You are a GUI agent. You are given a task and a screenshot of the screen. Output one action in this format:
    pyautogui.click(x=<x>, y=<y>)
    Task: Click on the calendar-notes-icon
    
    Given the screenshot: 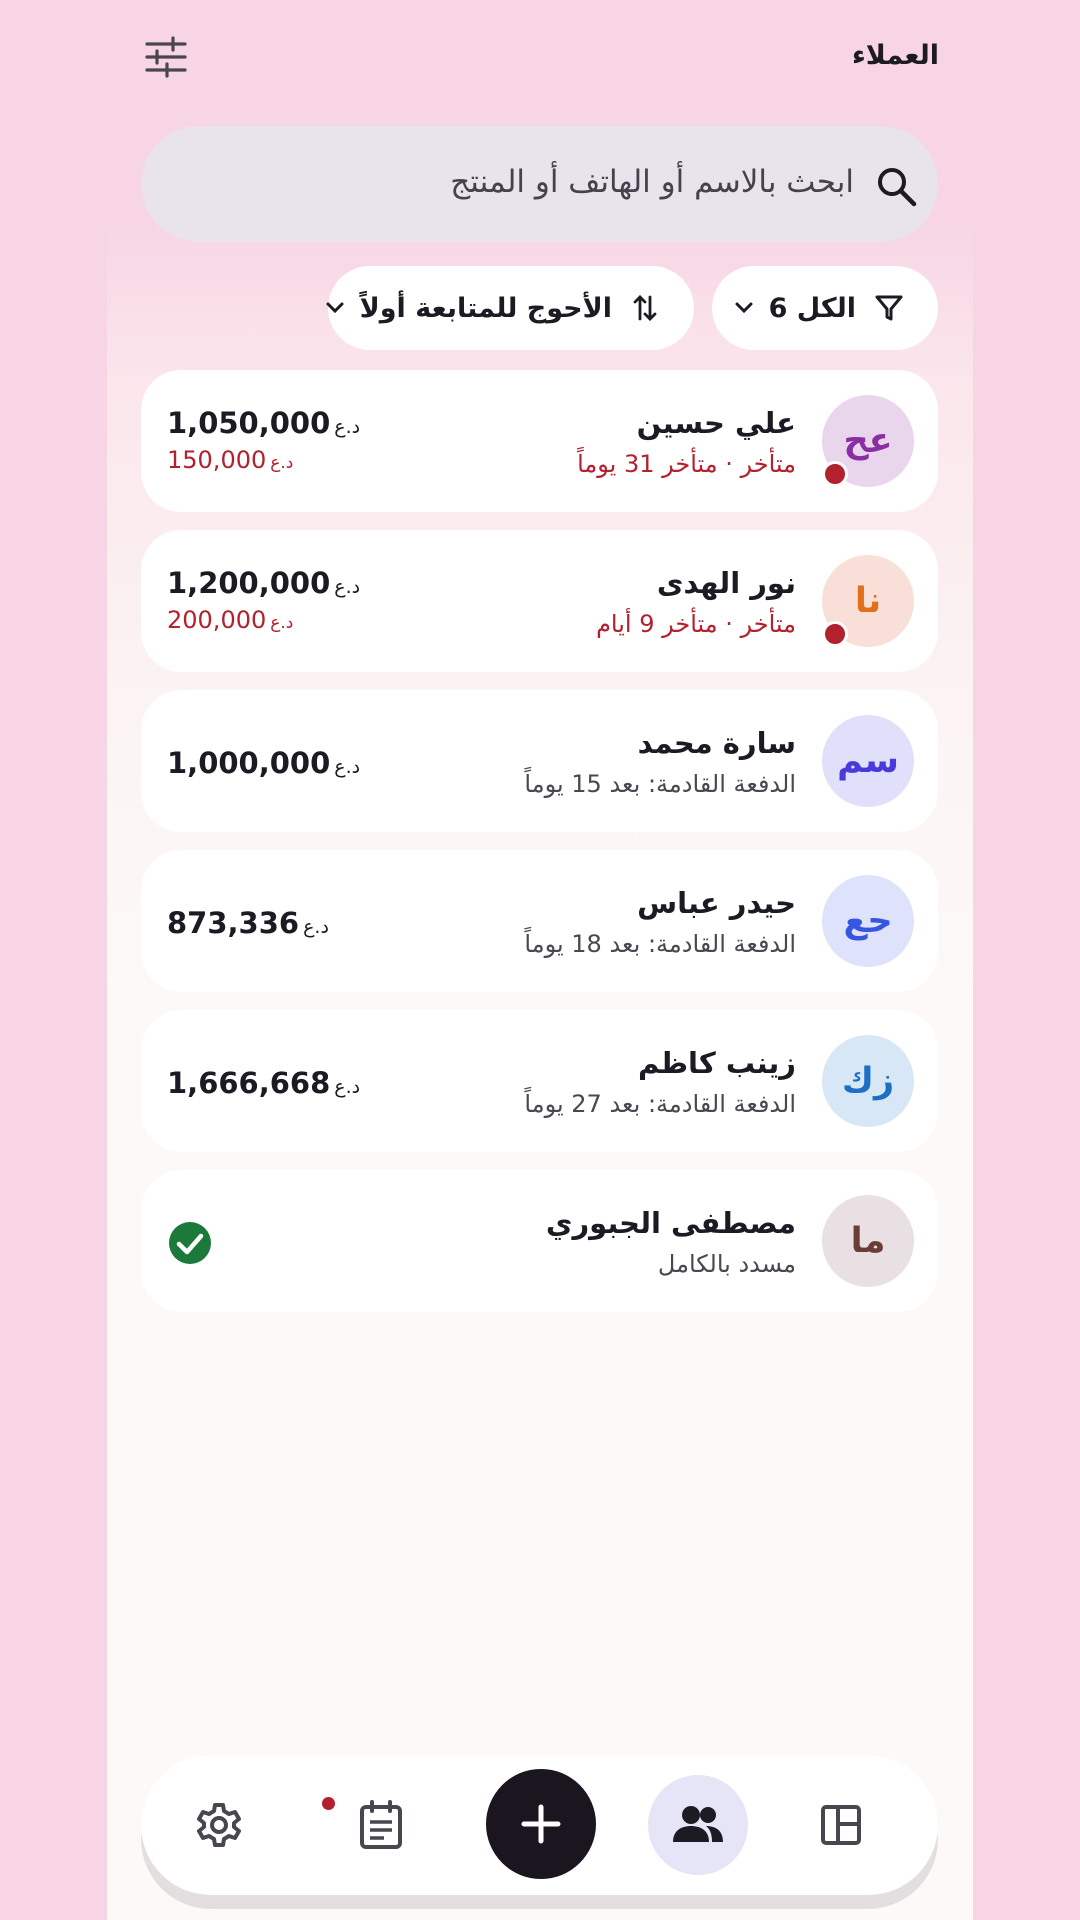 What is the action you would take?
    pyautogui.click(x=381, y=1824)
    